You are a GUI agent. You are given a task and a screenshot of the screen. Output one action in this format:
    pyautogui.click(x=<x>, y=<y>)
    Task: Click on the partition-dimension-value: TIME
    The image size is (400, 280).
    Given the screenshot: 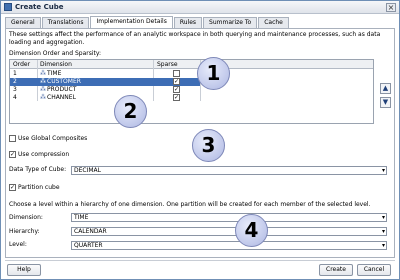 What is the action you would take?
    pyautogui.click(x=81, y=217)
    